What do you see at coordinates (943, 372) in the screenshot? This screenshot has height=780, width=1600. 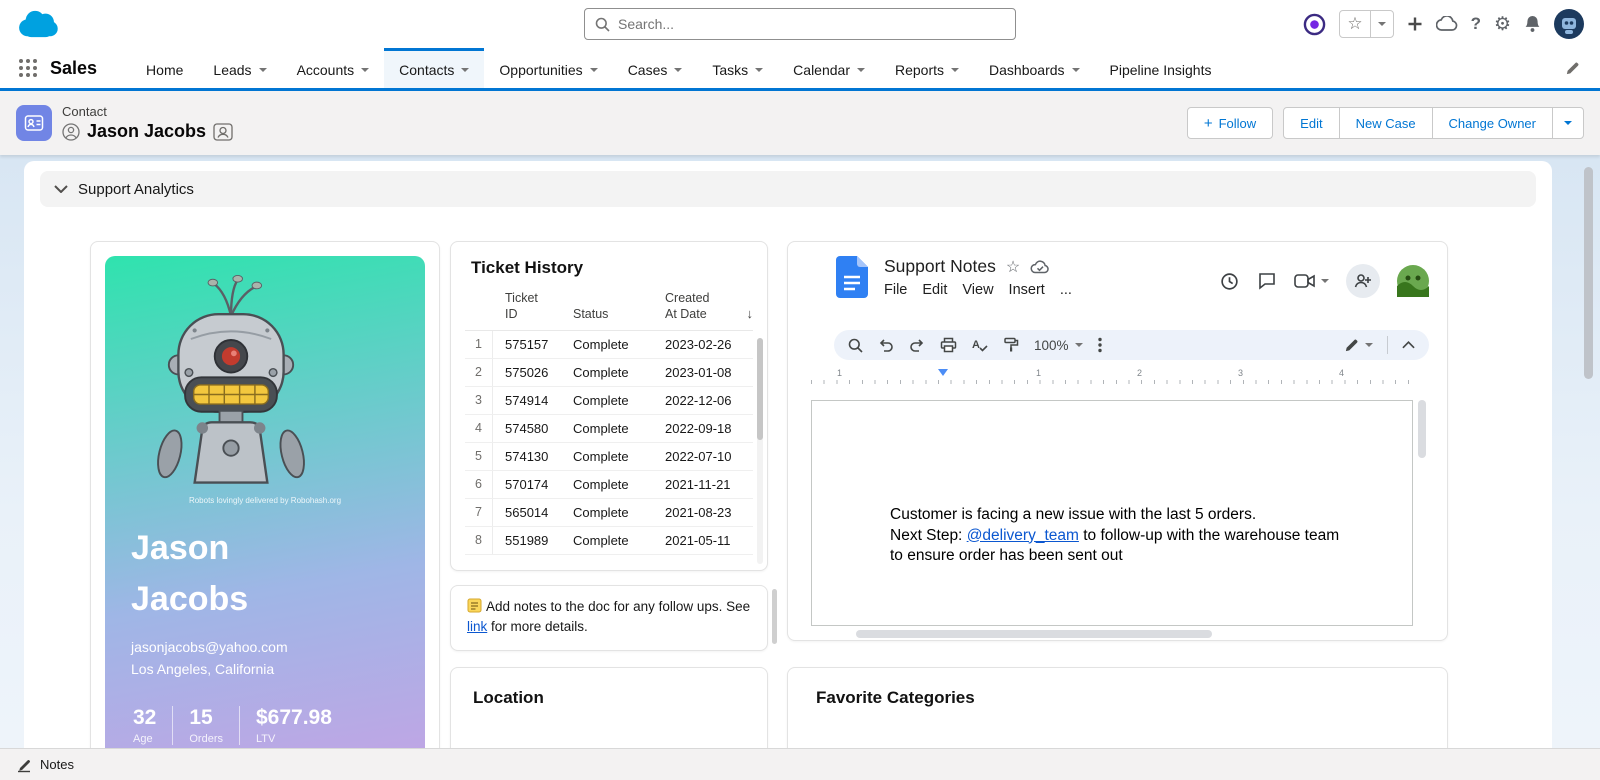 I see `indent-marker-icon` at bounding box center [943, 372].